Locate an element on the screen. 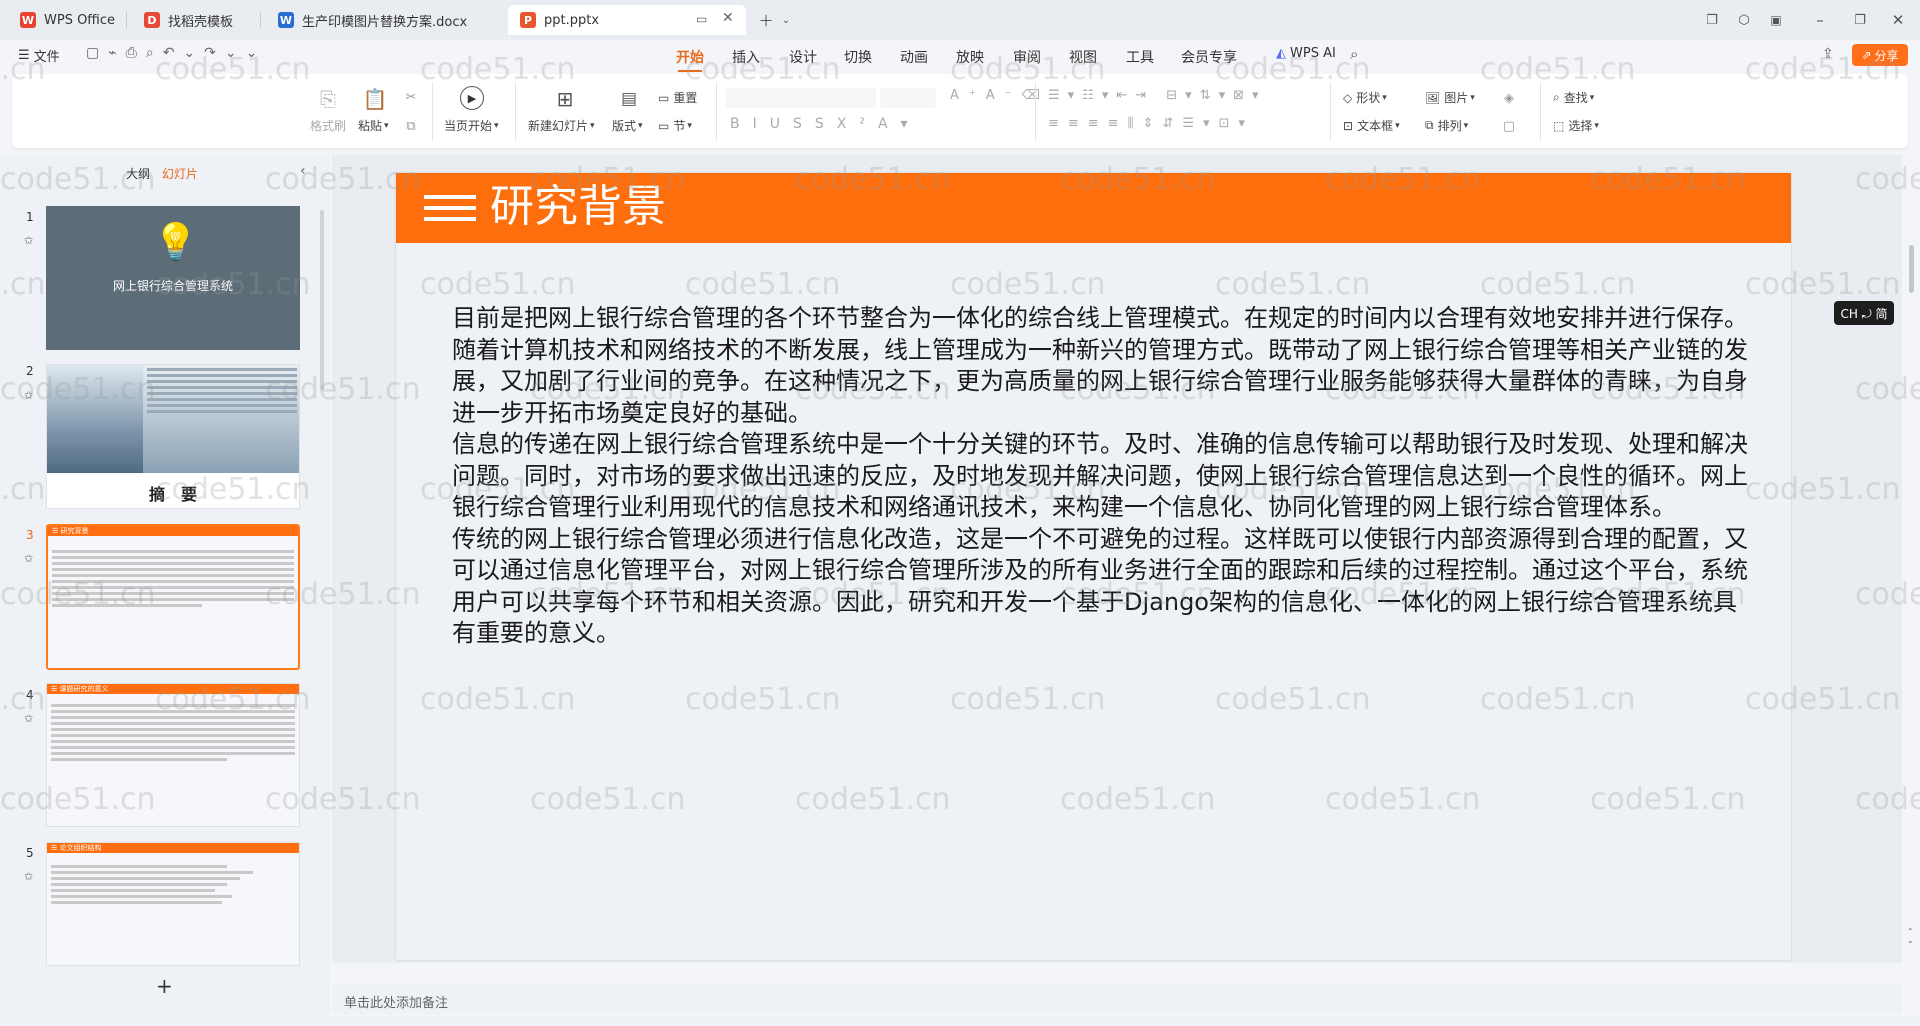 Image resolution: width=1920 pixels, height=1026 pixels. layout-button: 版式 ▾ is located at coordinates (627, 125).